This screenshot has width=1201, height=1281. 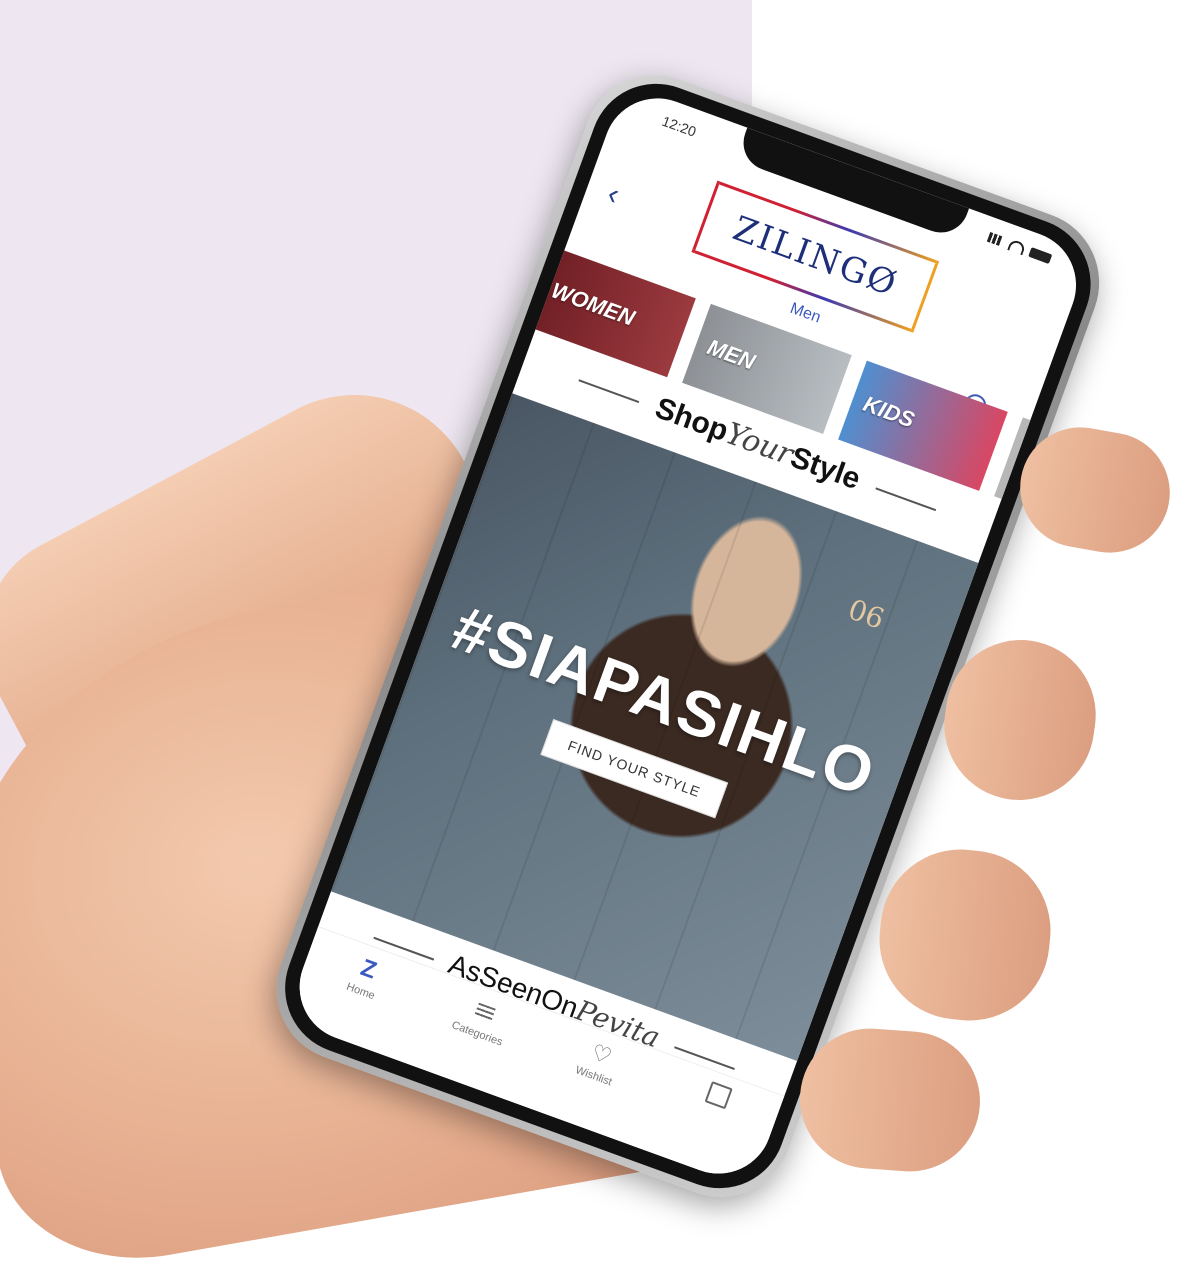 I want to click on tab-categories: Categories, so click(x=482, y=1019).